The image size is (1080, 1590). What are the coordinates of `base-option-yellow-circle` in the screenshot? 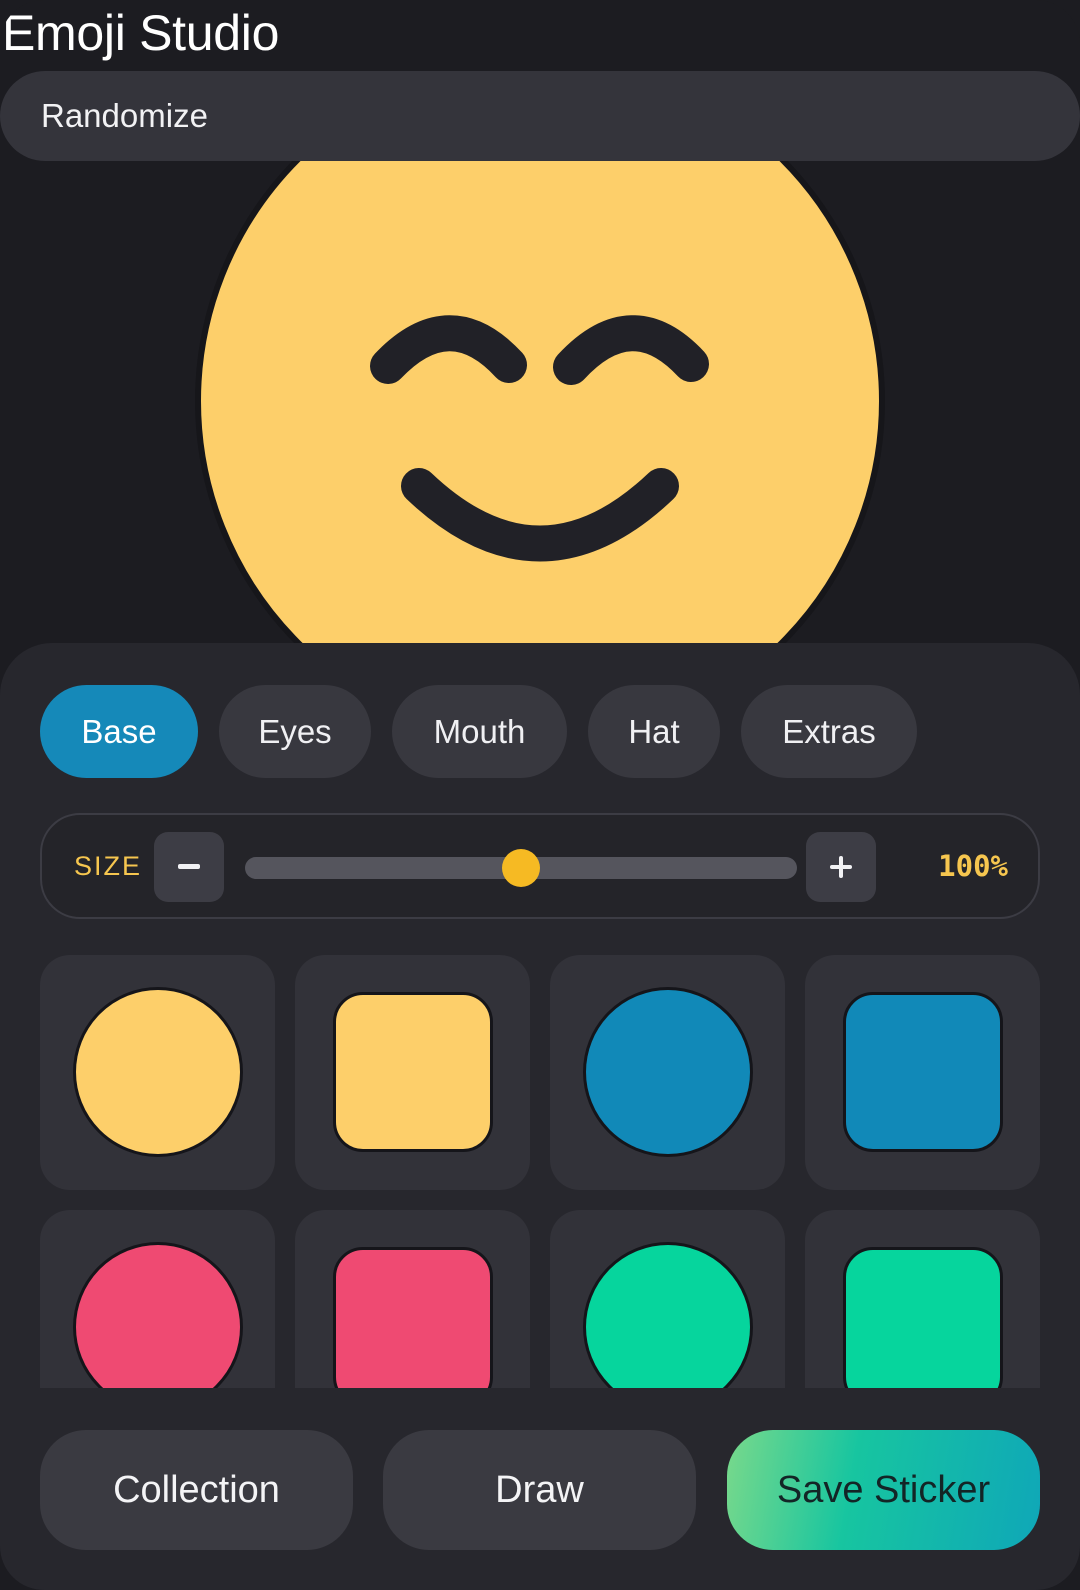 It's located at (157, 1072).